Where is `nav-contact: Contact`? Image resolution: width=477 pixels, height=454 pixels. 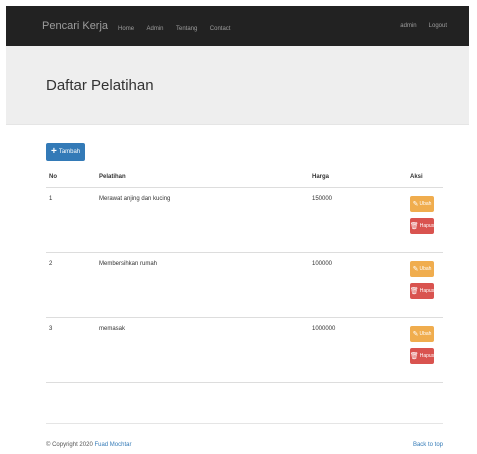
nav-contact: Contact is located at coordinates (220, 29).